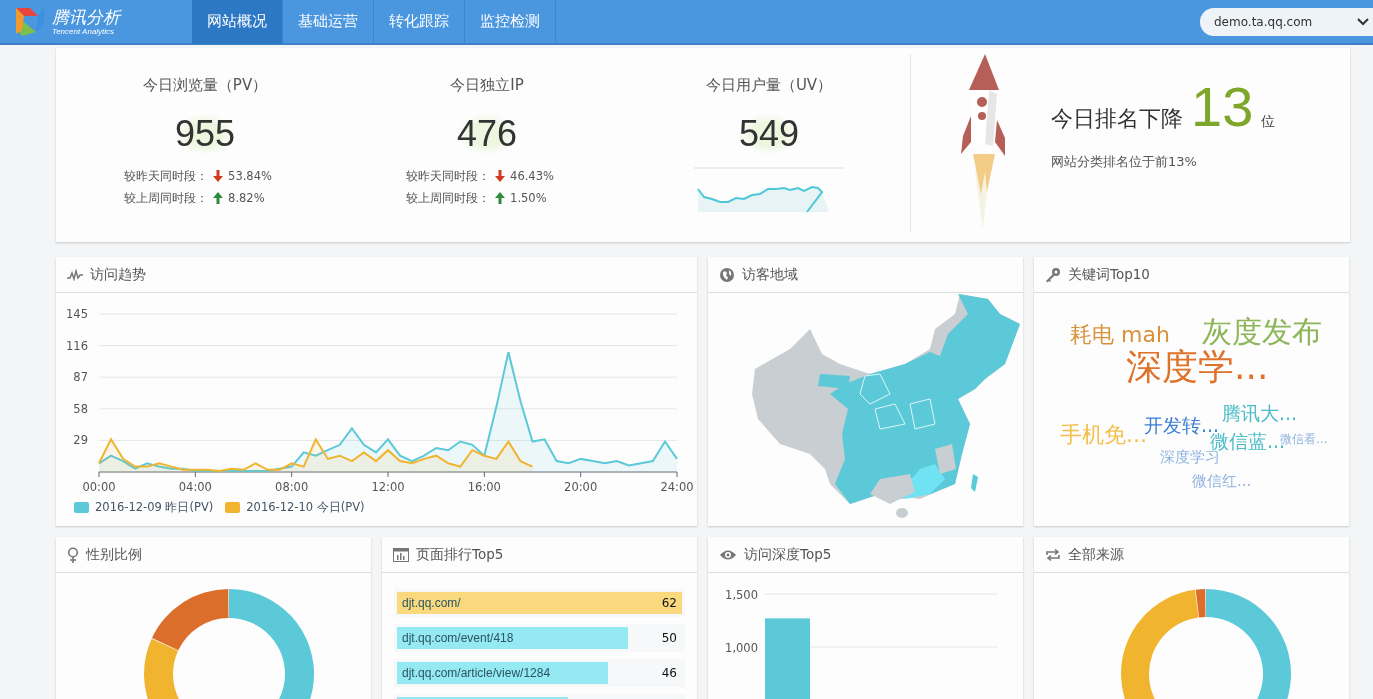 The width and height of the screenshot is (1373, 699). What do you see at coordinates (80, 408) in the screenshot?
I see `y-axis-label: 58` at bounding box center [80, 408].